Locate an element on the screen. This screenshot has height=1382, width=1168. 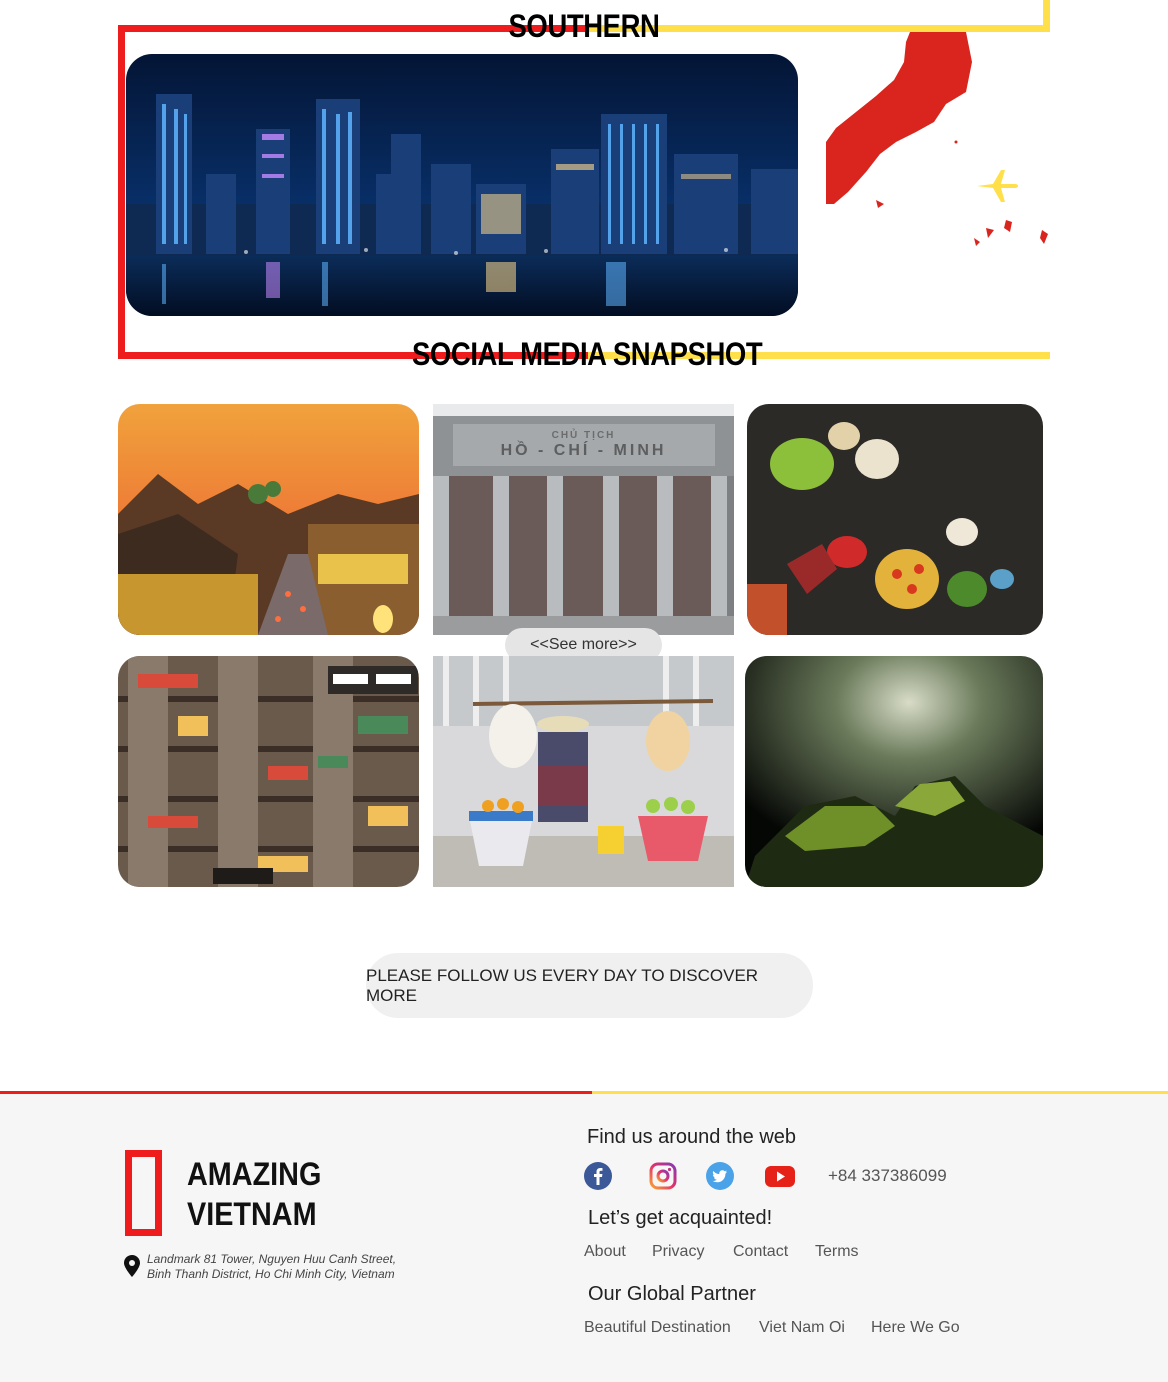
ho-chi-minh-mausoleum-photo: CHỦ TỊCH HỒ - CHÍ - MINH is located at coordinates (583, 519).